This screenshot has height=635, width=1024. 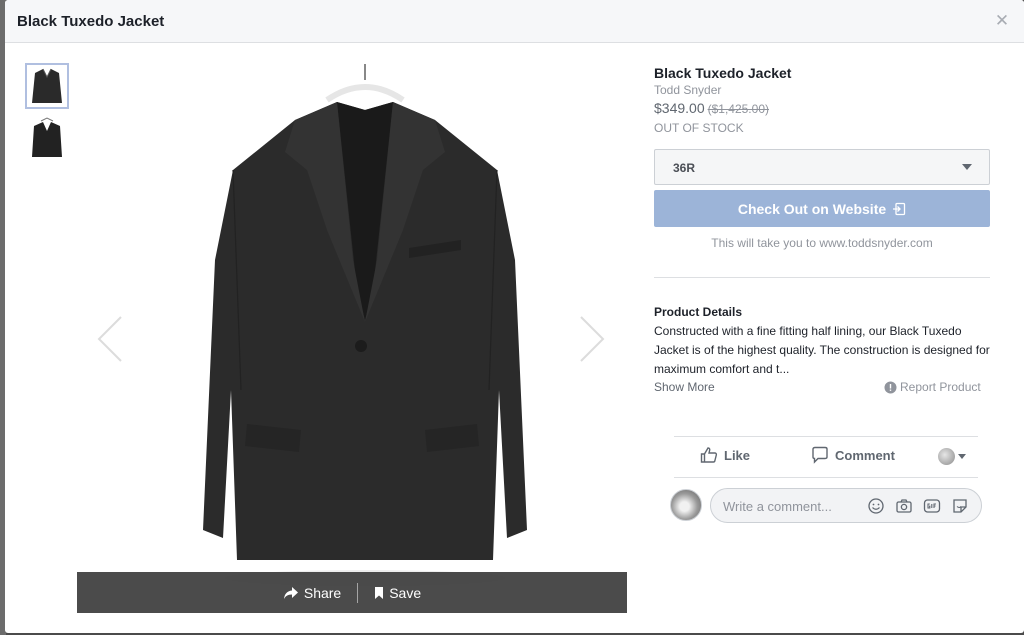 What do you see at coordinates (737, 455) in the screenshot?
I see `like-label: Like` at bounding box center [737, 455].